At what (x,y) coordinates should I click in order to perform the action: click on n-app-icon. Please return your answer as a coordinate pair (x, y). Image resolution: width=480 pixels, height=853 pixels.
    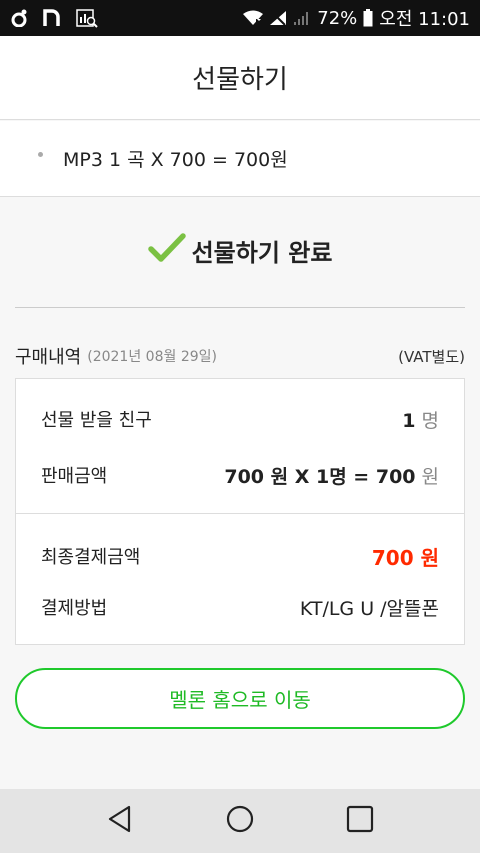
    Looking at the image, I should click on (52, 18).